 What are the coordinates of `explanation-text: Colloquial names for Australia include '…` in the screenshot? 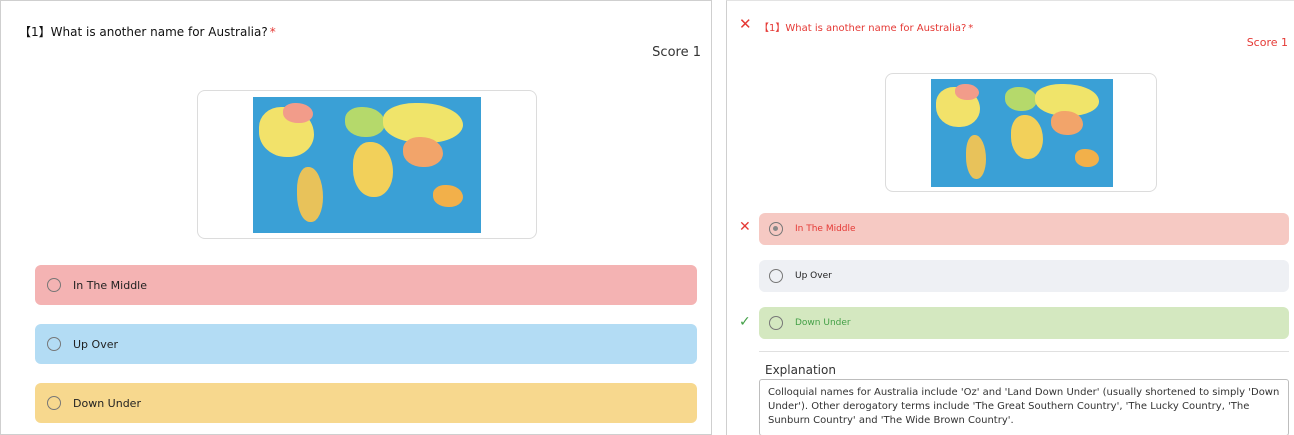 It's located at (1024, 407).